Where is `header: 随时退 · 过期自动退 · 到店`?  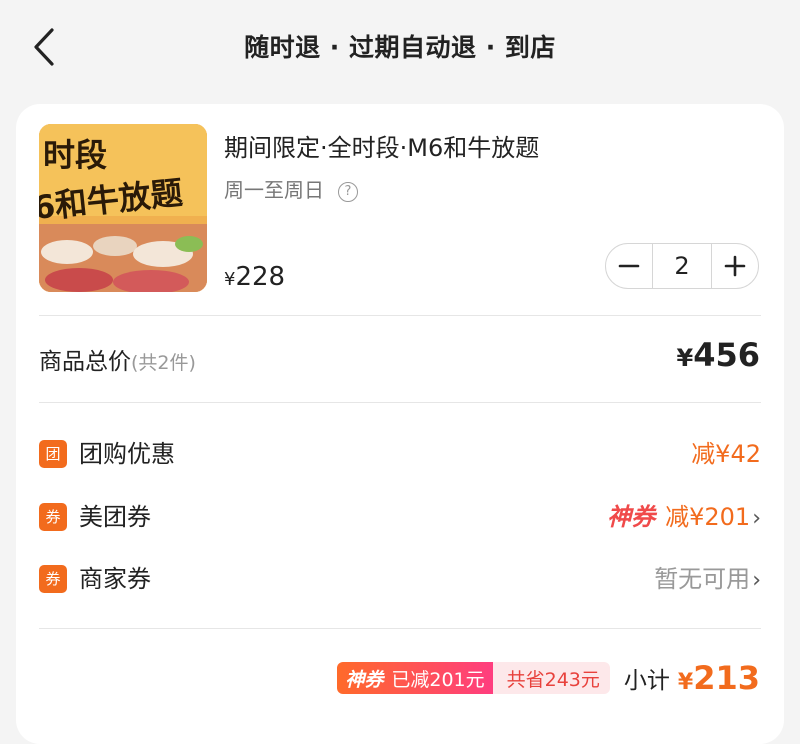 header: 随时退 · 过期自动退 · 到店 is located at coordinates (400, 47).